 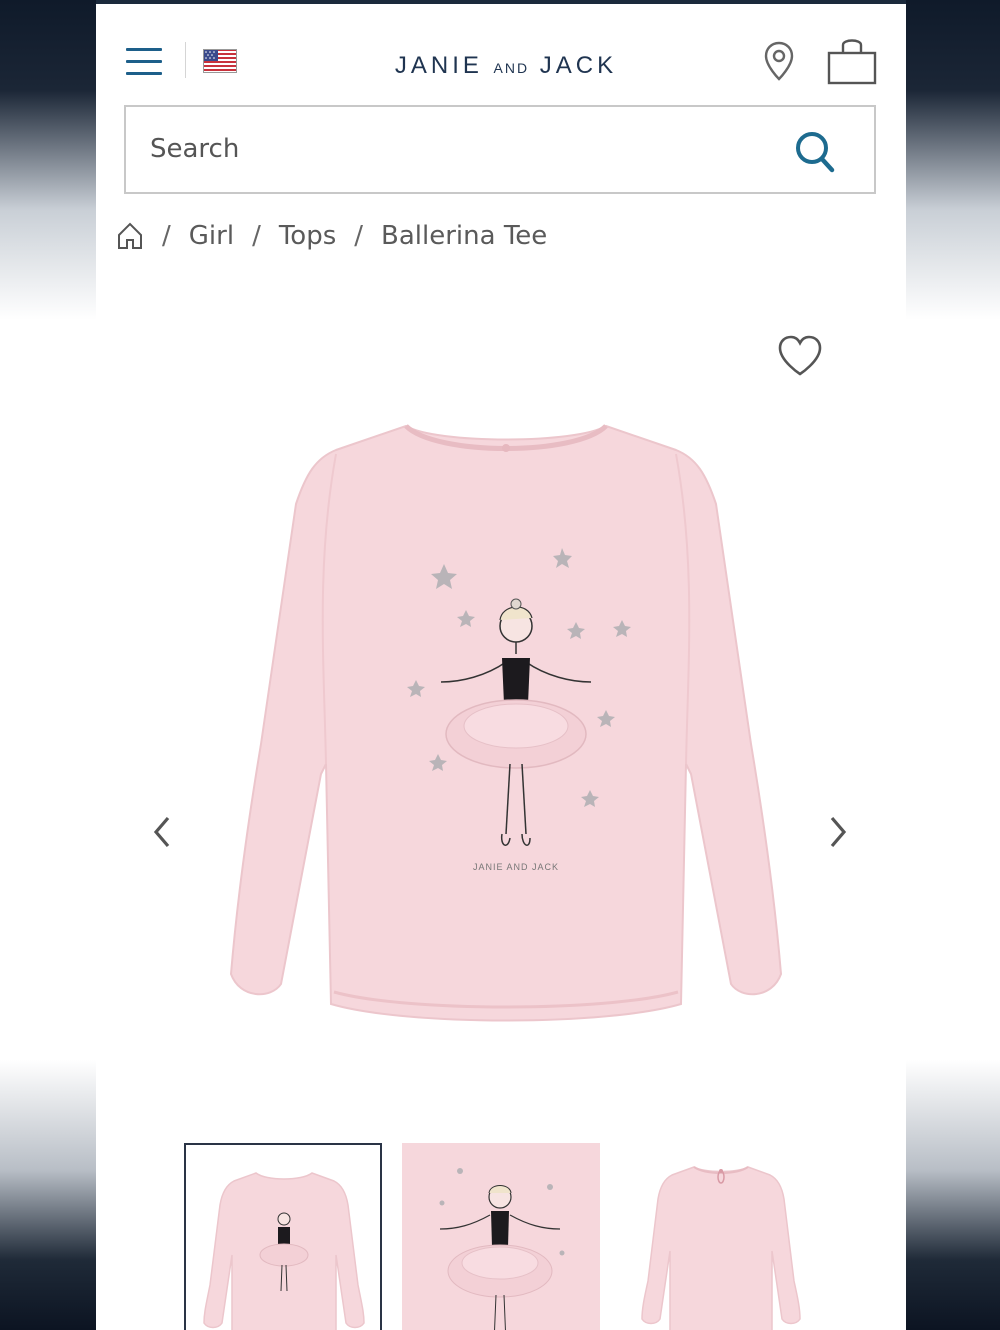 What do you see at coordinates (464, 236) in the screenshot?
I see `breadcrumb-item-current: Ballerina Tee` at bounding box center [464, 236].